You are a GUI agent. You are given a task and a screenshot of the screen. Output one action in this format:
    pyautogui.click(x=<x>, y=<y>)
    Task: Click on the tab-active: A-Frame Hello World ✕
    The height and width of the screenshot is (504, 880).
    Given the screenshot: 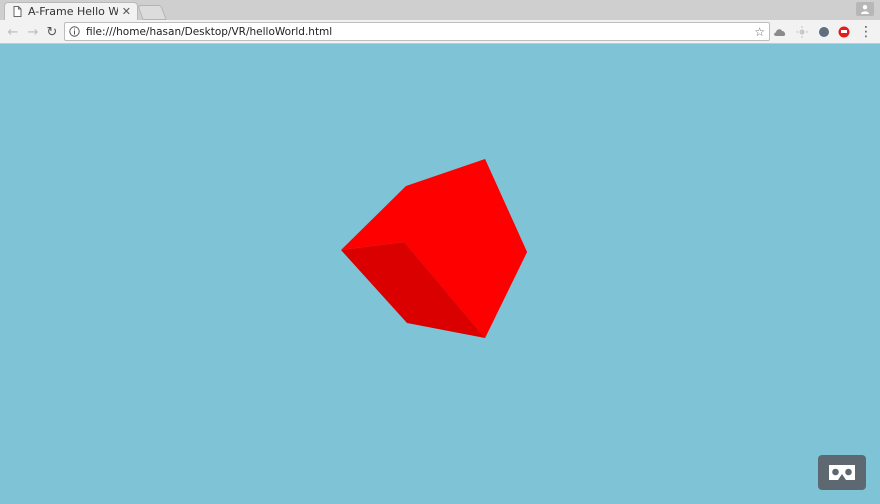 What is the action you would take?
    pyautogui.click(x=71, y=11)
    